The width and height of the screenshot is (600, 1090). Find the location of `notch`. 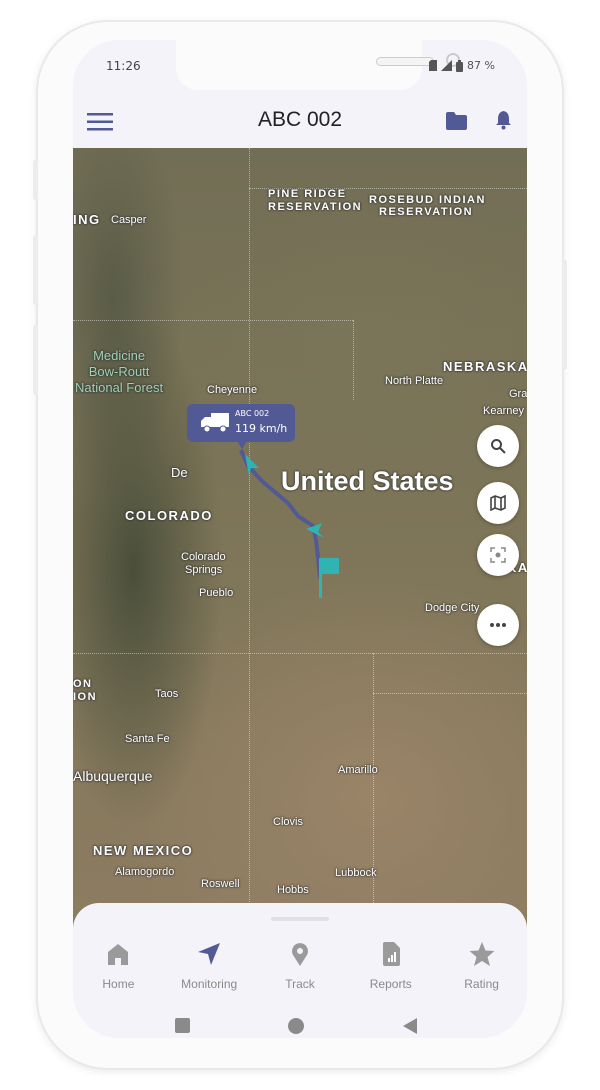

notch is located at coordinates (318, 65).